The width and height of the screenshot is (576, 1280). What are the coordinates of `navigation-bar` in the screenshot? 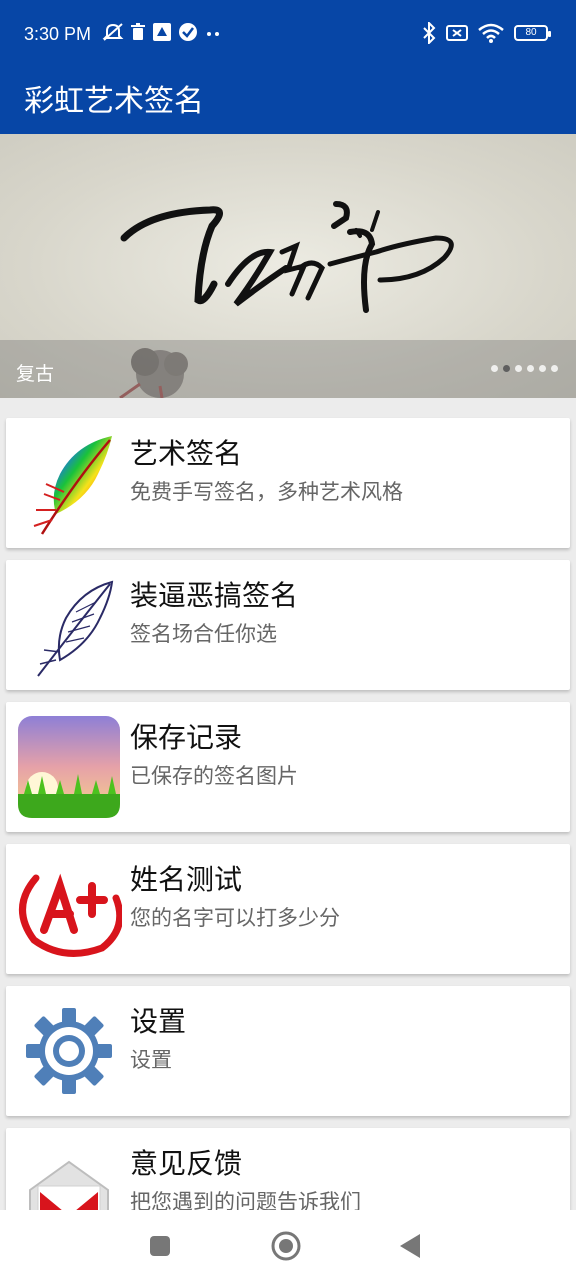 It's located at (288, 1245).